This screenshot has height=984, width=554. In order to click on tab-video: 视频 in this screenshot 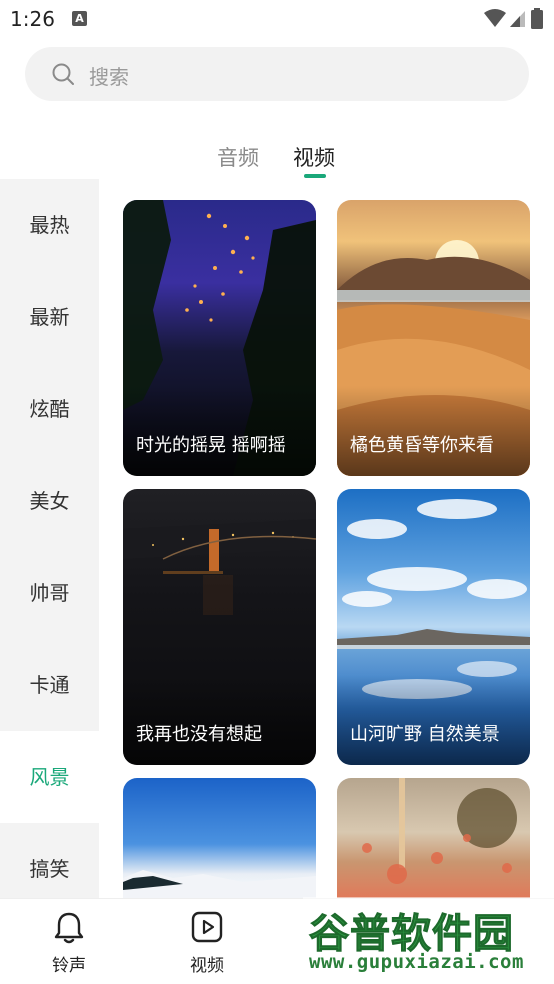, I will do `click(314, 157)`.